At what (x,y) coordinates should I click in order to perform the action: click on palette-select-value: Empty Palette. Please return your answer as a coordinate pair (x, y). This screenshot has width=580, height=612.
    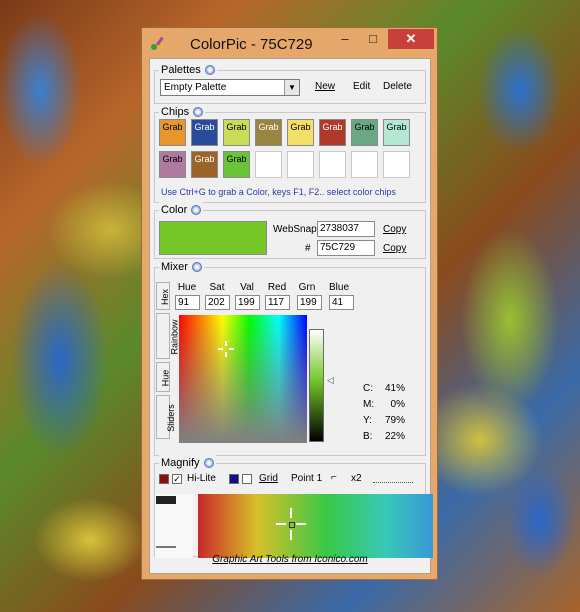
    Looking at the image, I should click on (195, 87).